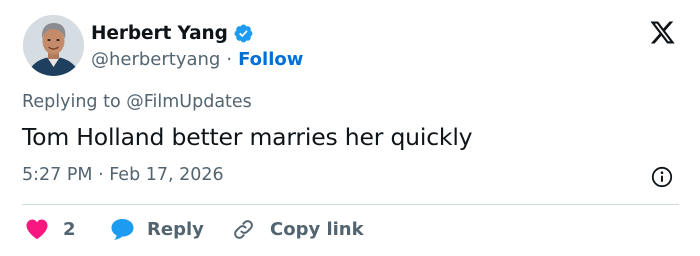  I want to click on replying-to-prefix: Replying to, so click(74, 102).